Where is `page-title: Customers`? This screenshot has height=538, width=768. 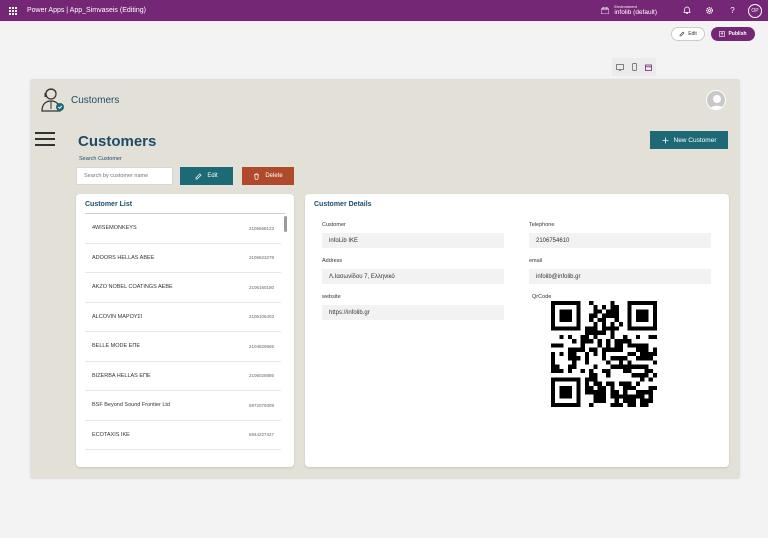
page-title: Customers is located at coordinates (117, 141).